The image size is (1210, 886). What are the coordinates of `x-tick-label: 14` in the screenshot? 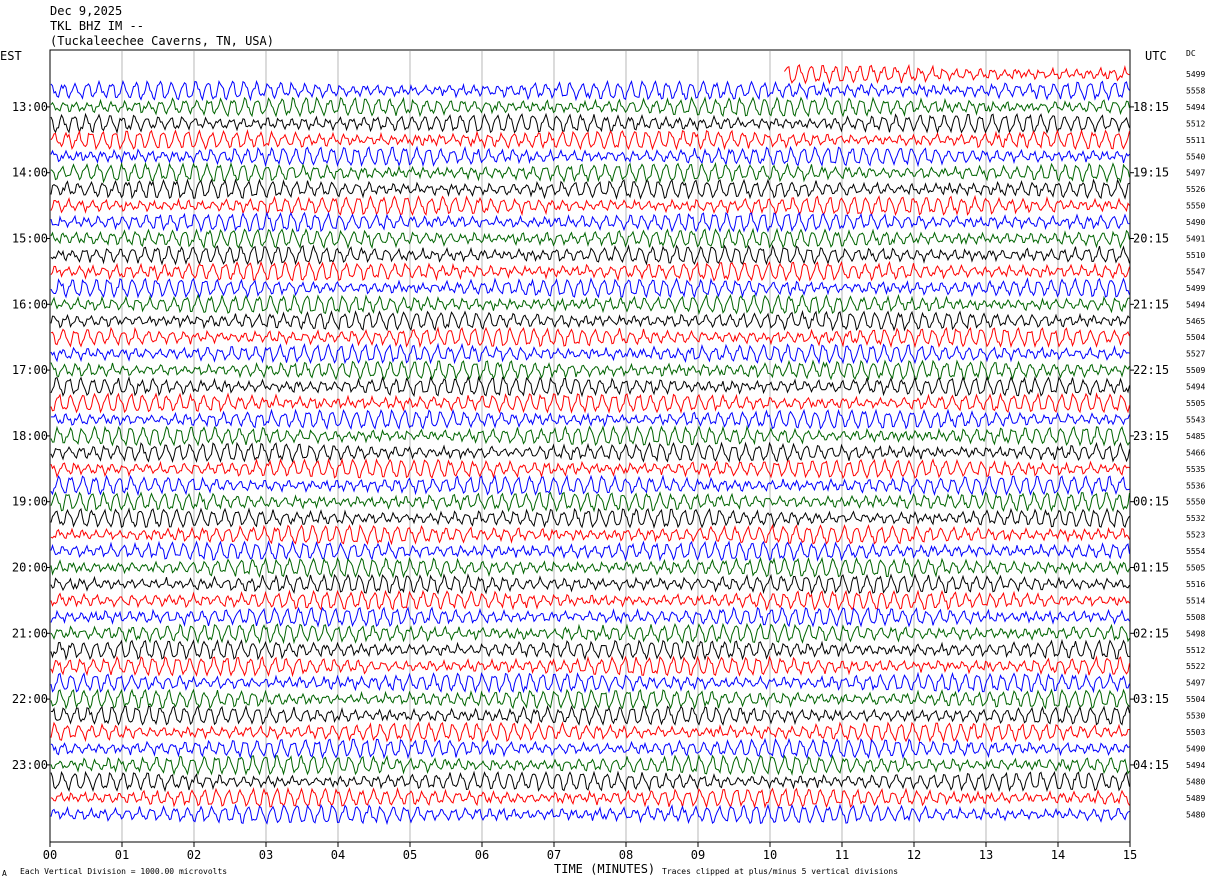 It's located at (1058, 855).